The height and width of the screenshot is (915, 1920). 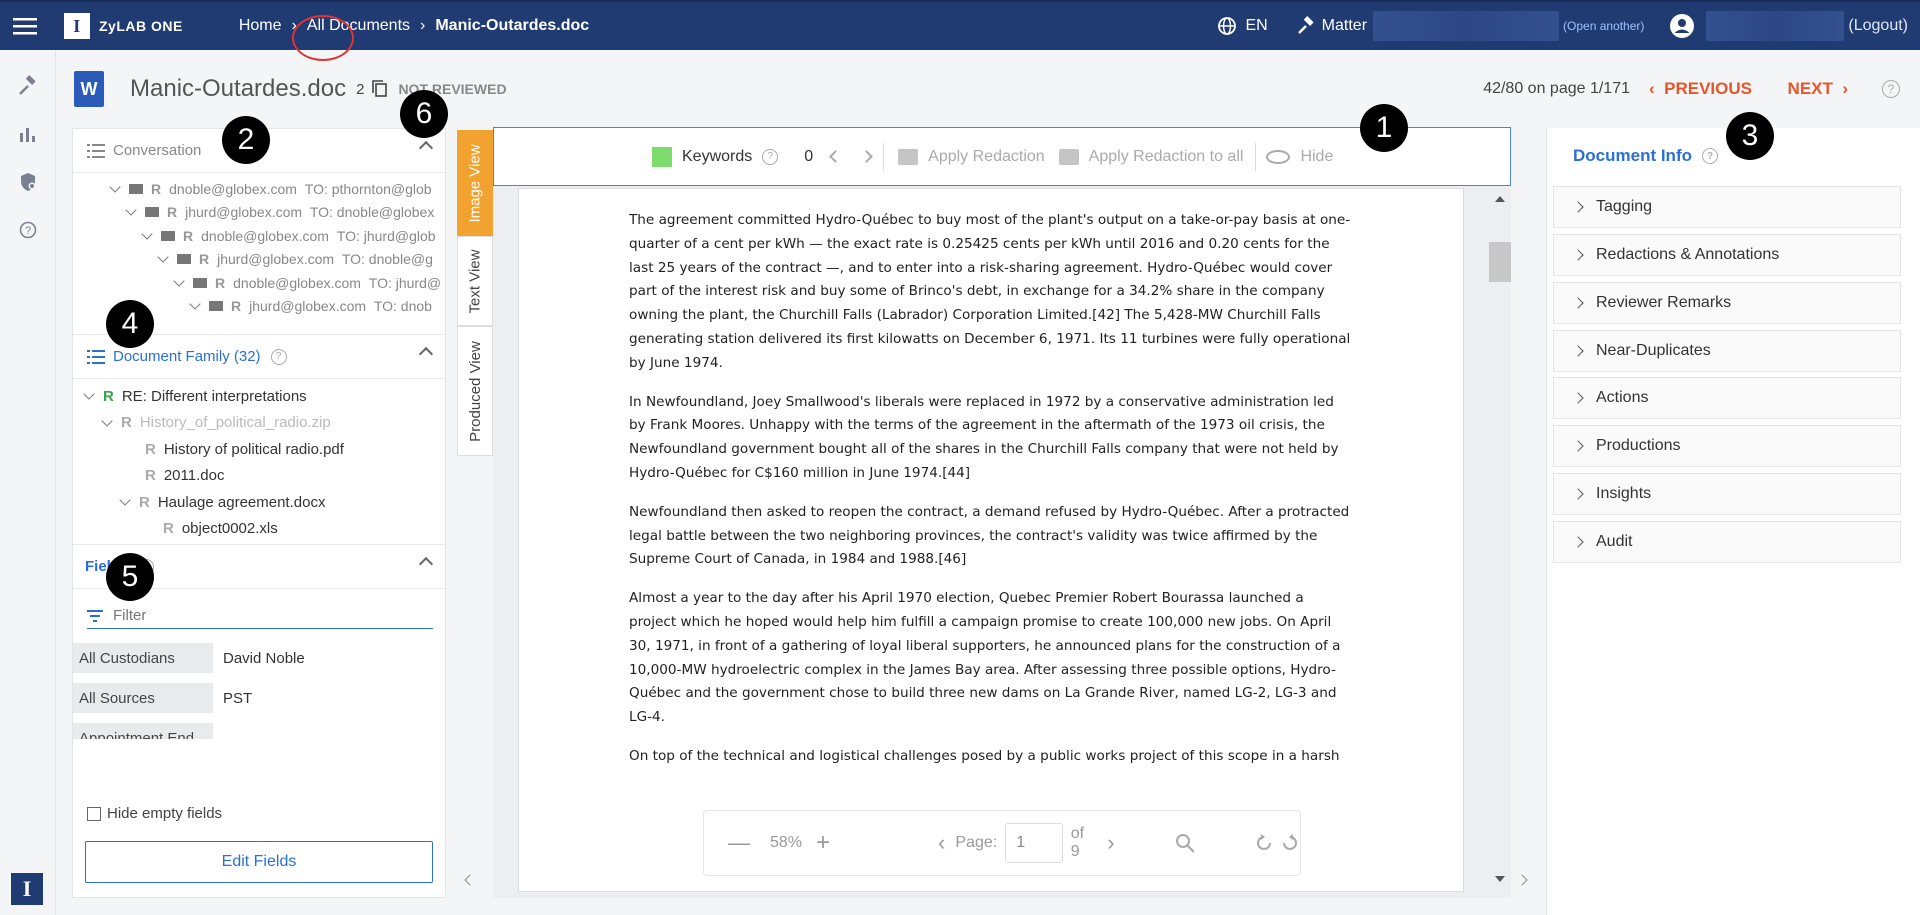 I want to click on search-icon, so click(x=1185, y=843).